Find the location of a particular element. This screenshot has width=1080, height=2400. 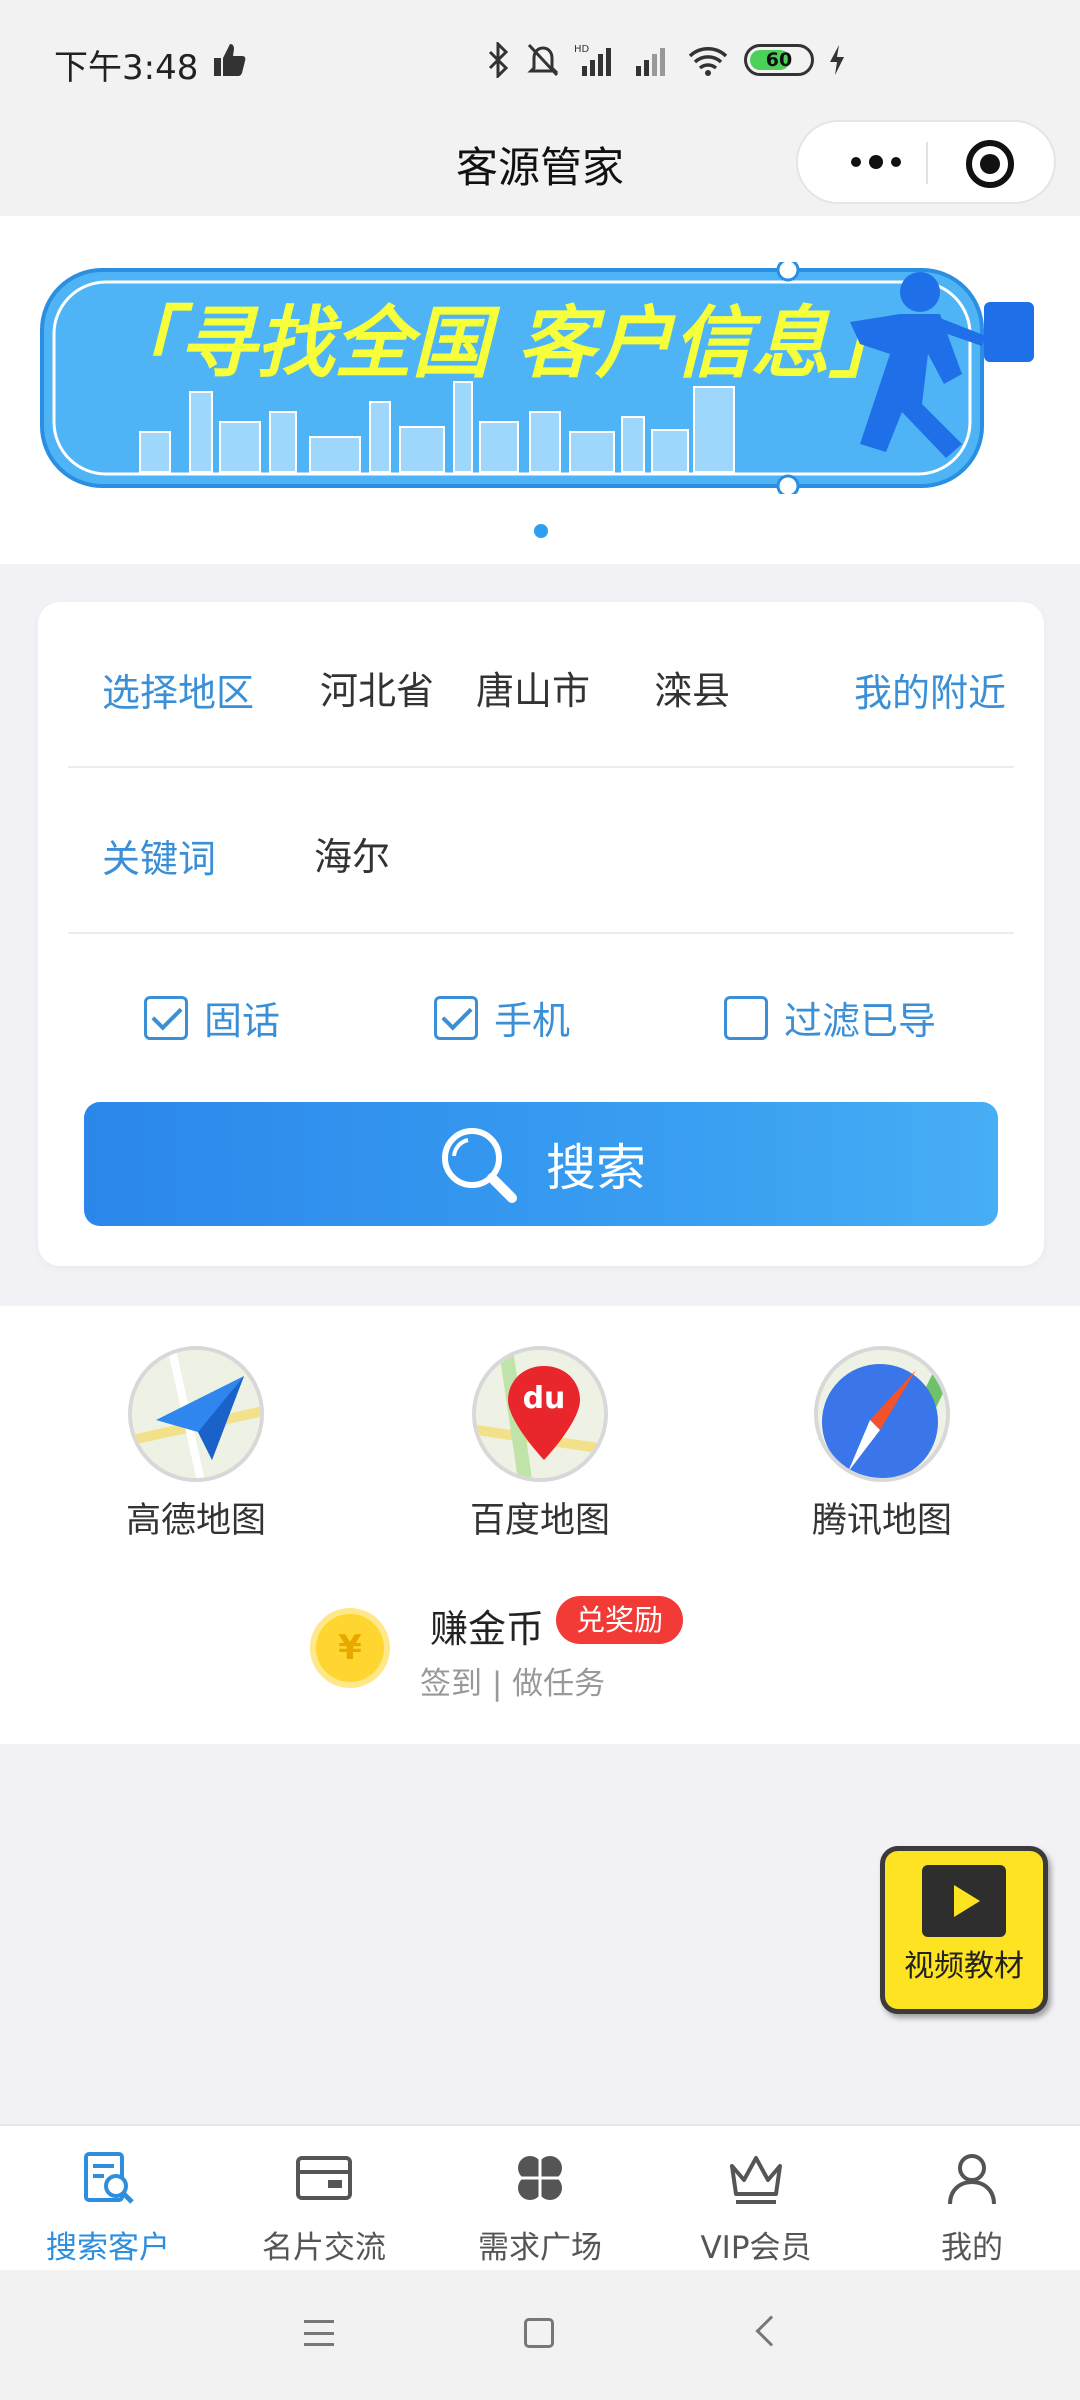

thumbs-up-icon is located at coordinates (230, 60).